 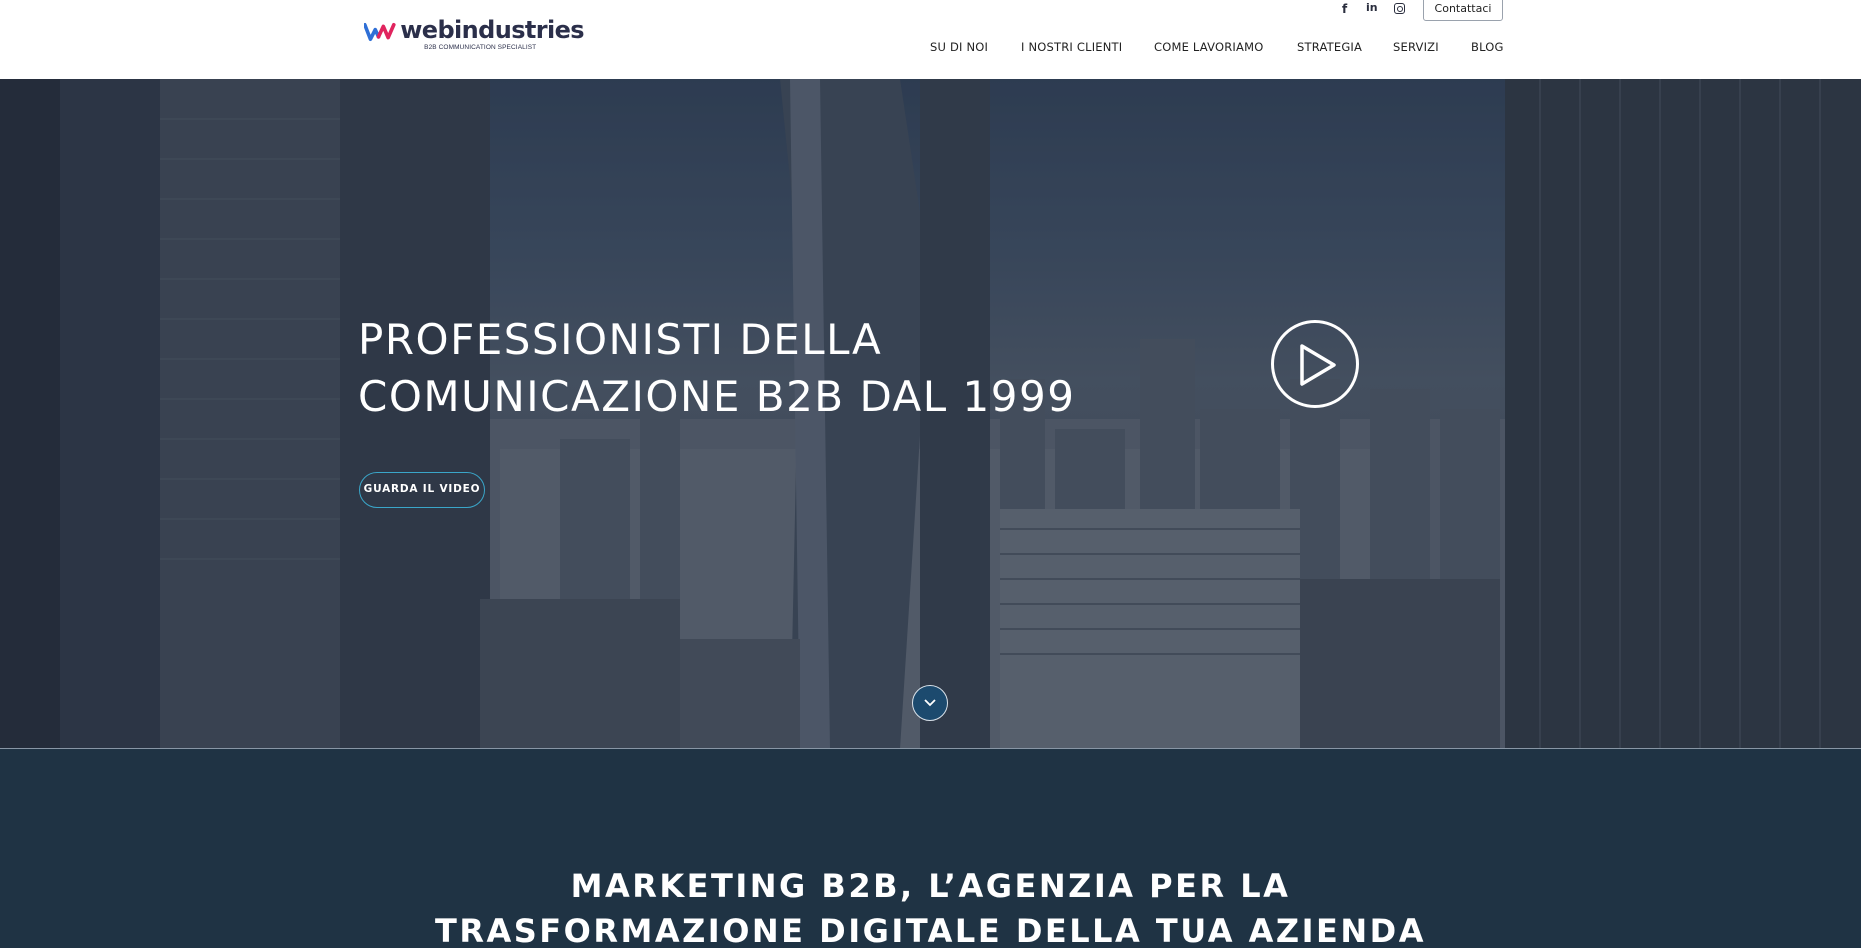 What do you see at coordinates (1487, 47) in the screenshot?
I see `nav-item-blog: BLOG` at bounding box center [1487, 47].